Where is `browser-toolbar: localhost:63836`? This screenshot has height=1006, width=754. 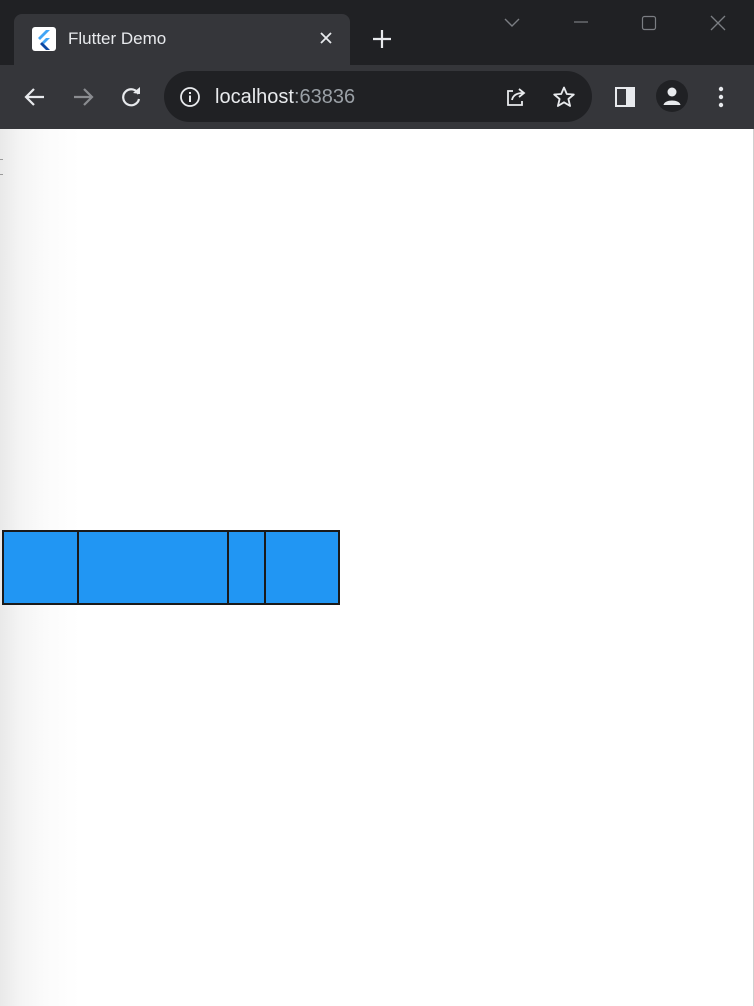
browser-toolbar: localhost:63836 is located at coordinates (377, 97).